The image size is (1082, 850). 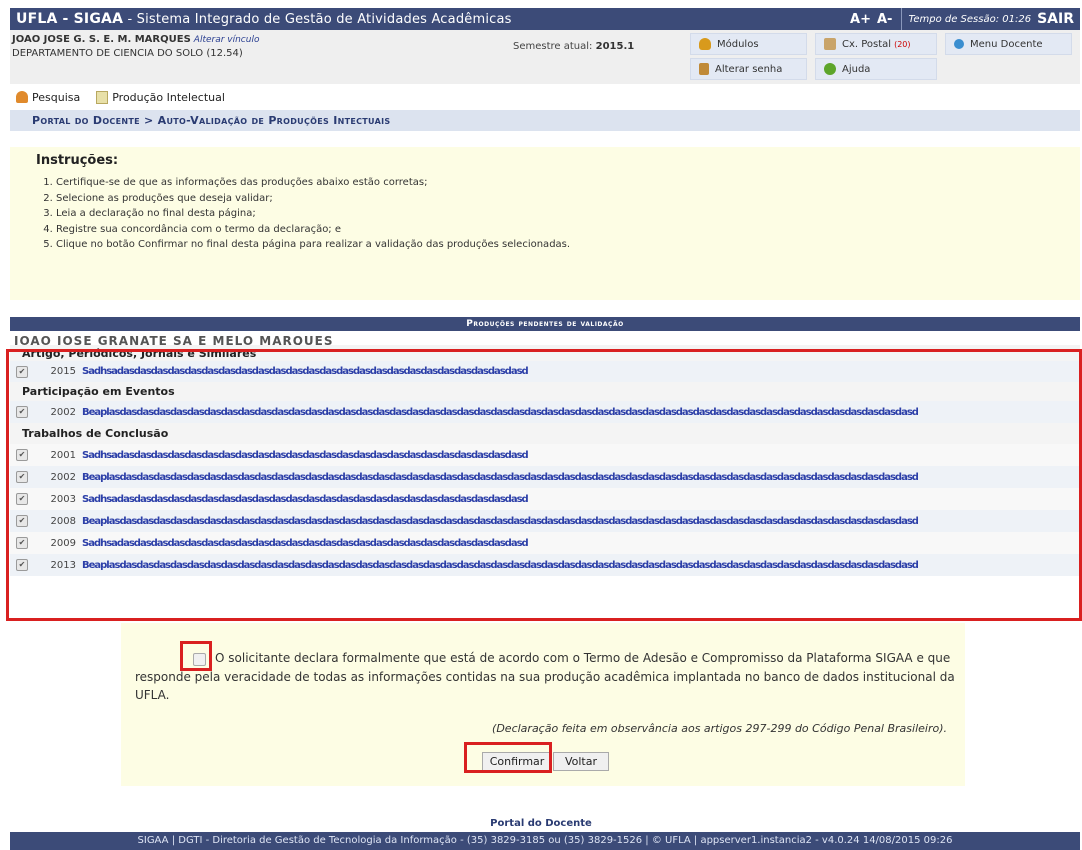 What do you see at coordinates (56, 97) in the screenshot?
I see `search-label: Pesquisa` at bounding box center [56, 97].